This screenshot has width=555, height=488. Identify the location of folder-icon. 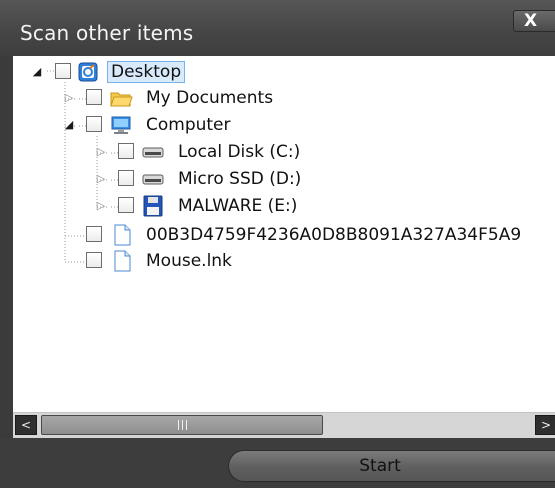
(121, 98).